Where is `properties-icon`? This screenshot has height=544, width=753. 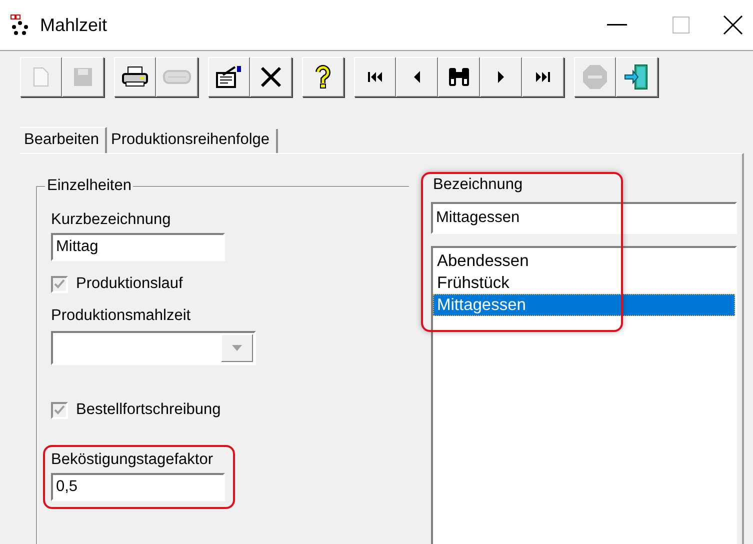 properties-icon is located at coordinates (229, 77).